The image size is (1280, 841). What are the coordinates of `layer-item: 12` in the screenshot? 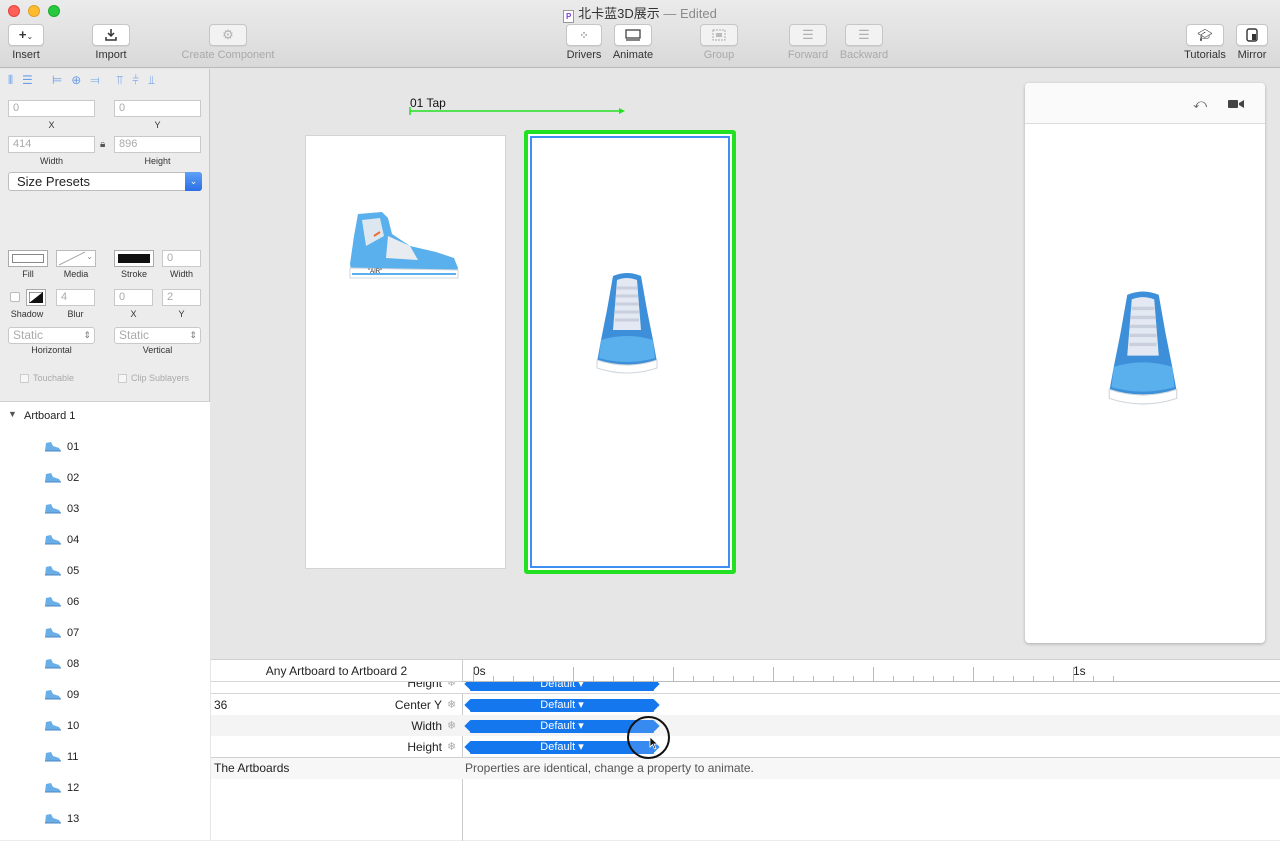 It's located at (105, 789).